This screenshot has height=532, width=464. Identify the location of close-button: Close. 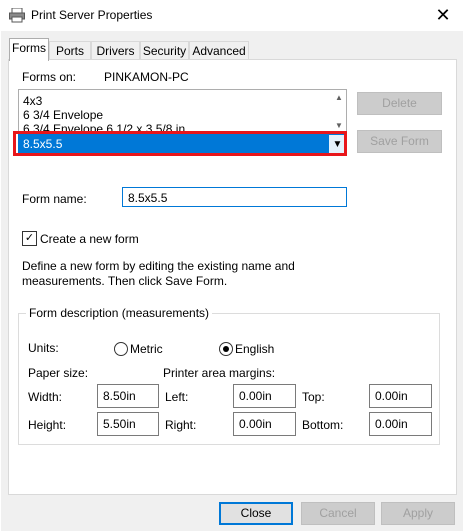
(256, 513).